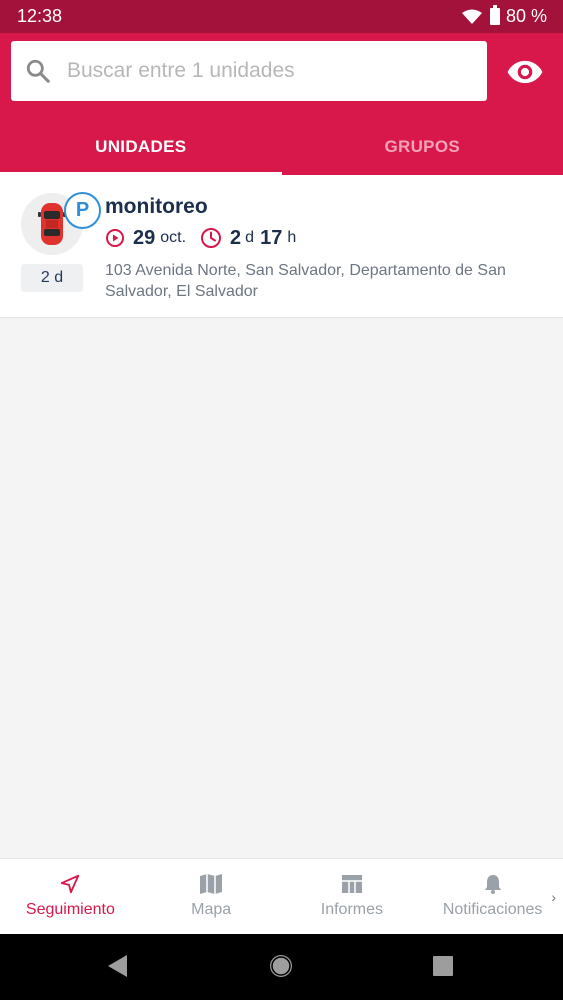  Describe the element at coordinates (40, 16) in the screenshot. I see `status-time: 12:38` at that location.